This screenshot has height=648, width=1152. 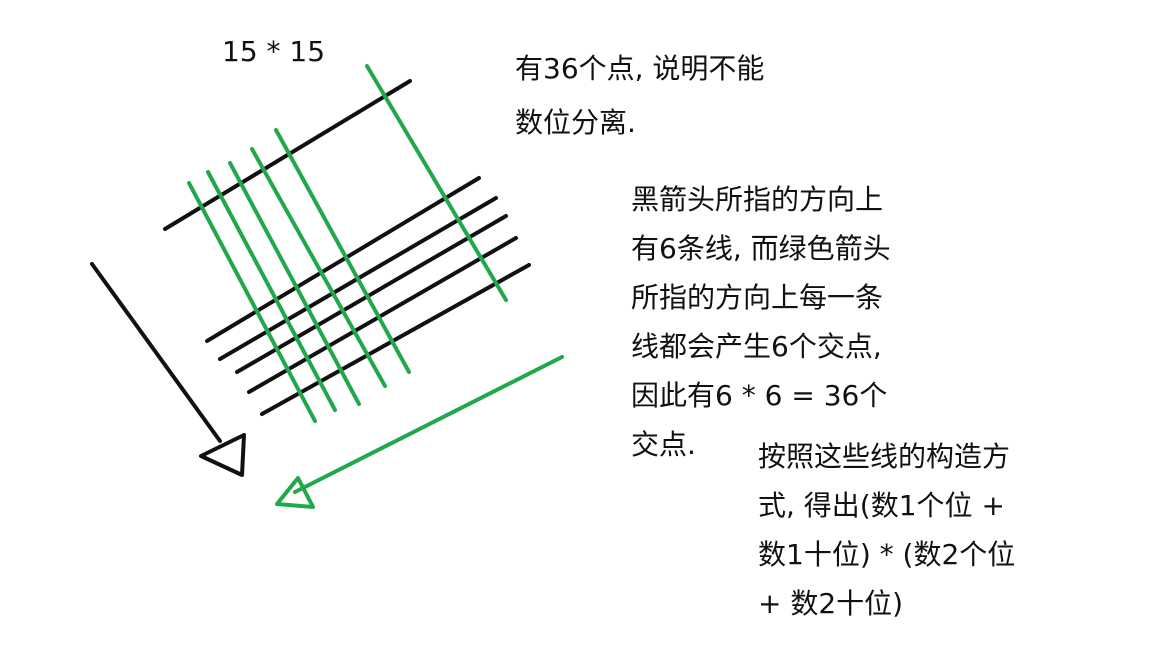 I want to click on top-note-line-2: 数位分离., so click(x=575, y=122).